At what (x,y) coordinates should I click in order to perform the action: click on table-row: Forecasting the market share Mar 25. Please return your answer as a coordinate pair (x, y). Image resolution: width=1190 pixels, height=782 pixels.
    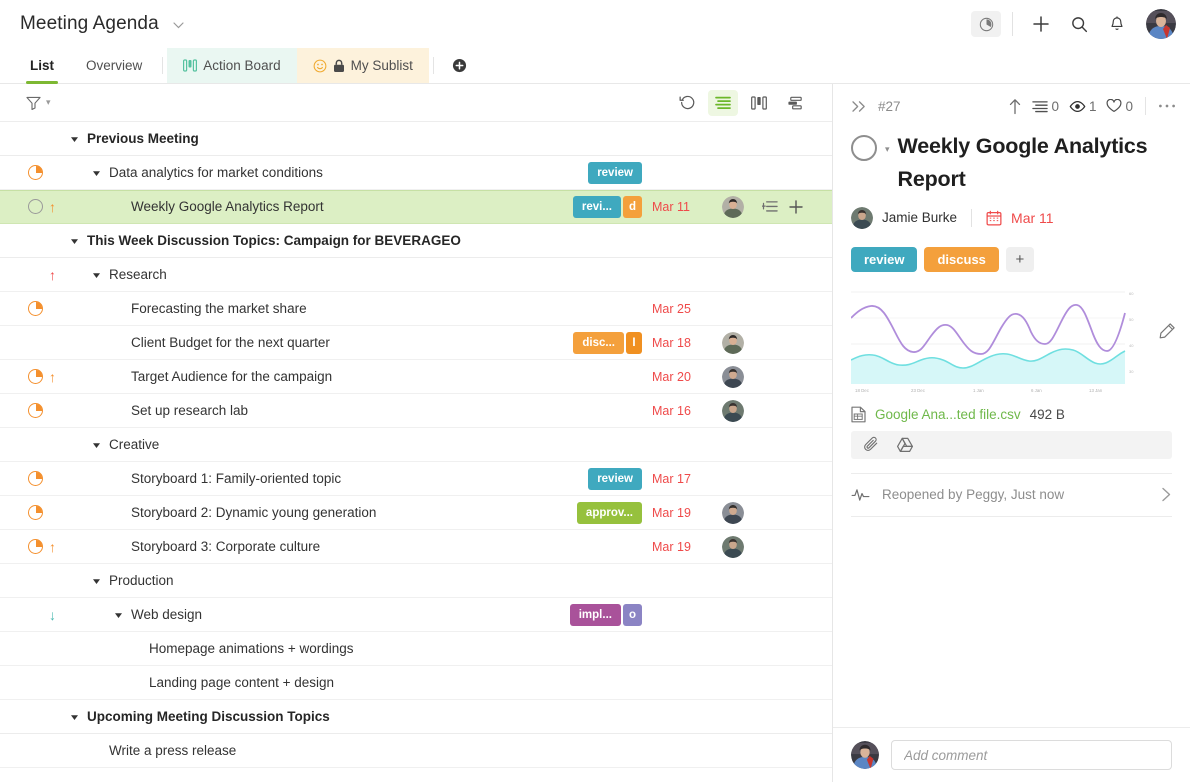
    Looking at the image, I should click on (416, 309).